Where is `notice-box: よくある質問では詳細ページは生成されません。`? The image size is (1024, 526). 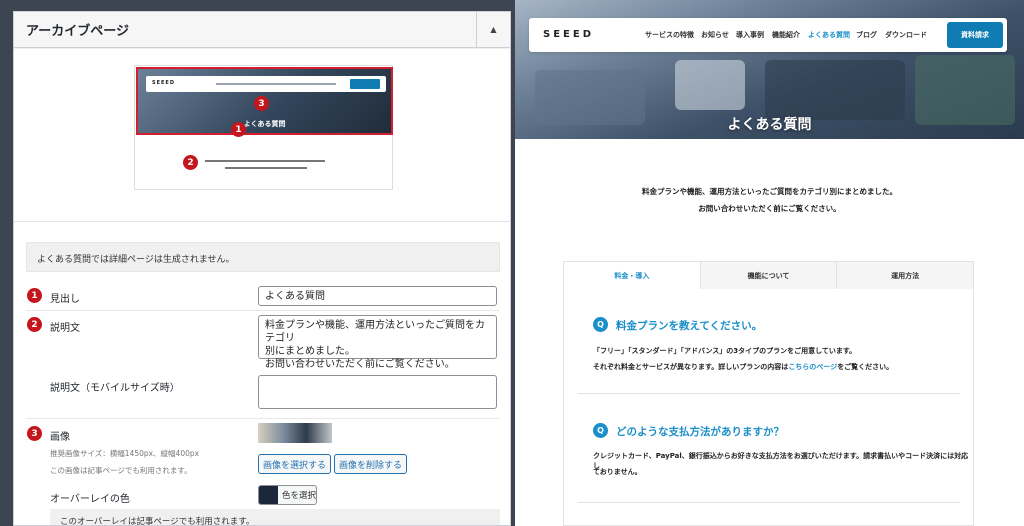
notice-box: よくある質問では詳細ページは生成されません。 is located at coordinates (263, 257).